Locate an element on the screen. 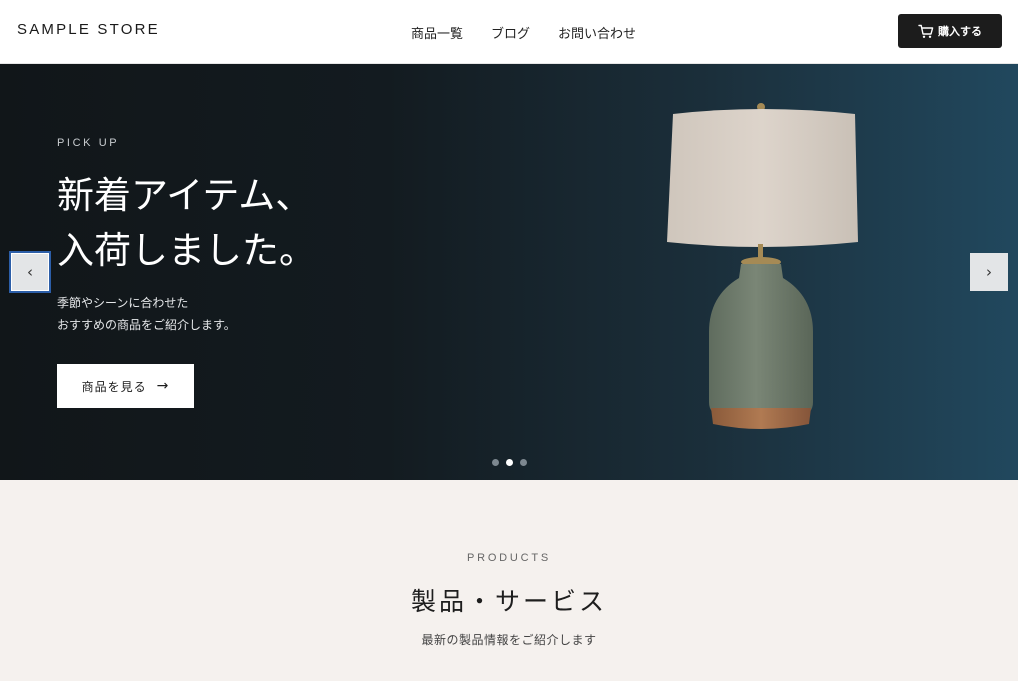 This screenshot has height=681, width=1018. lamp-image is located at coordinates (765, 274).